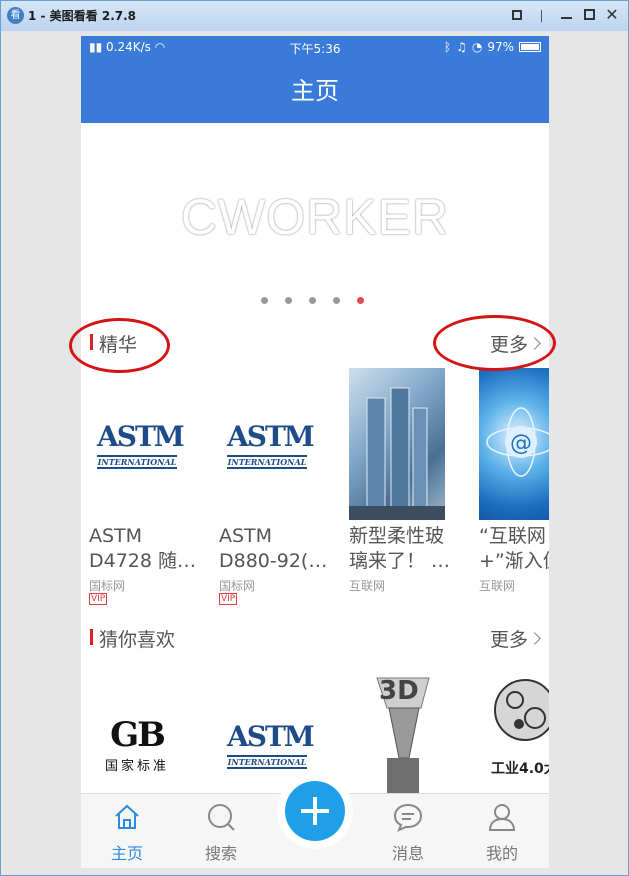  I want to click on chevron-right-icon, so click(534, 638).